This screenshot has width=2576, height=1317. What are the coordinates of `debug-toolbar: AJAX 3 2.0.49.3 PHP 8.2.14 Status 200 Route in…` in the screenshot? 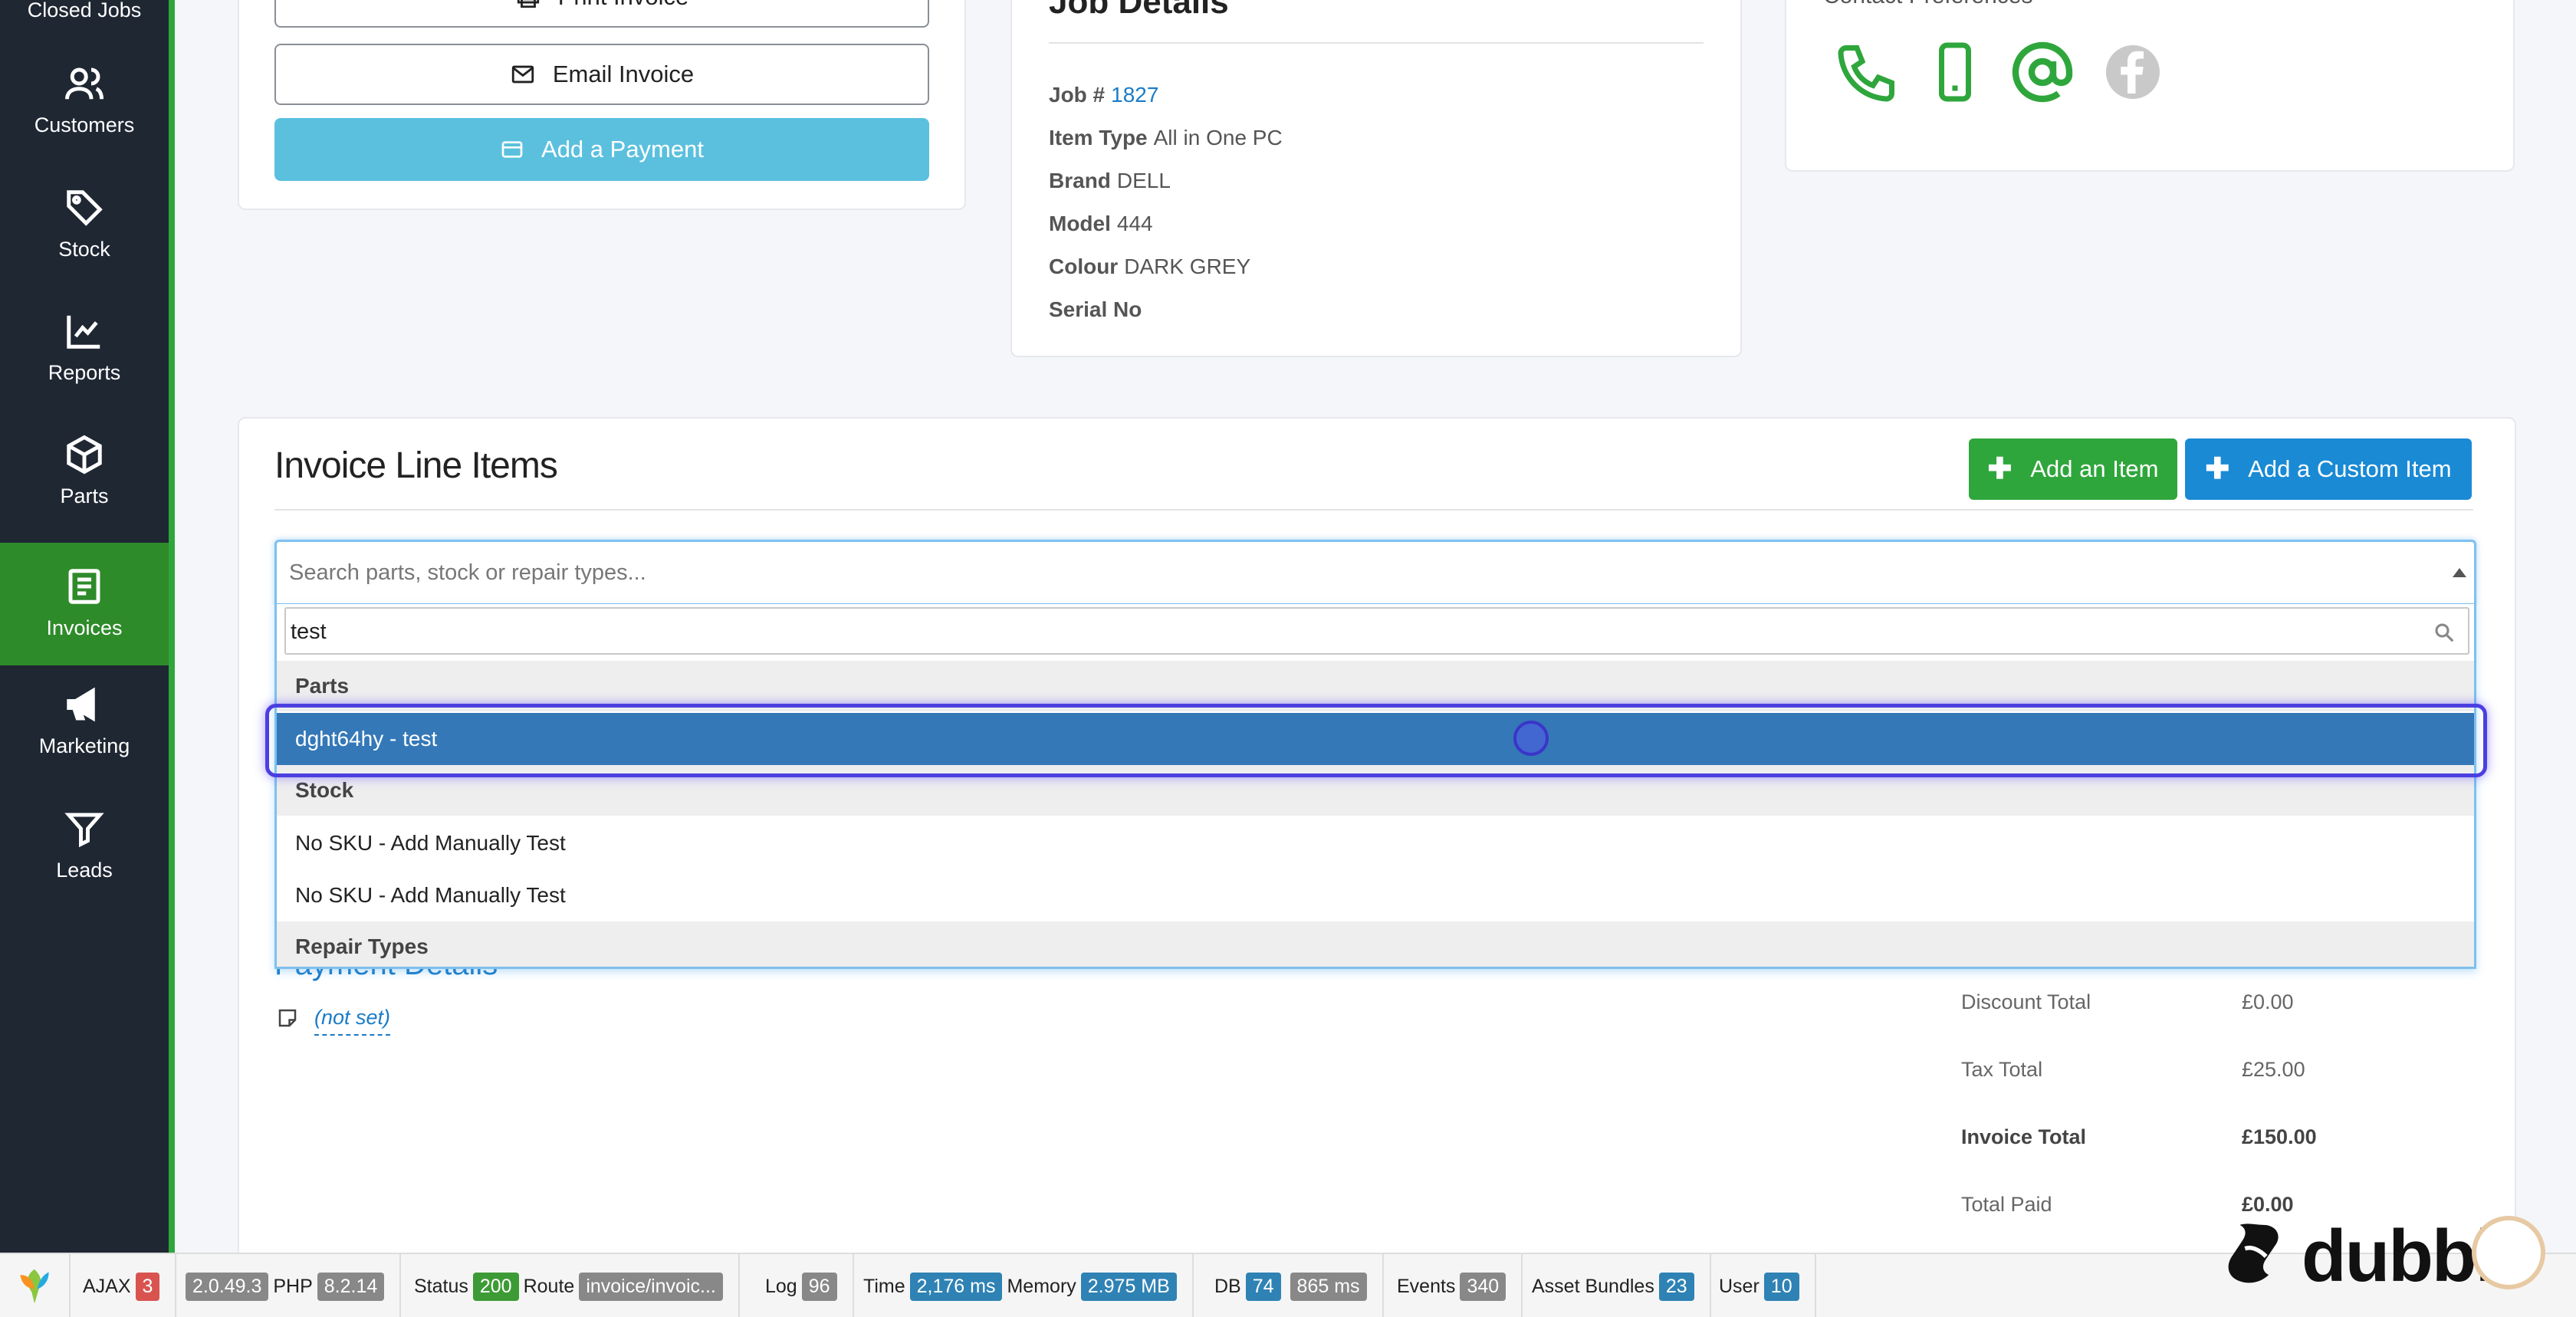 It's located at (1288, 1285).